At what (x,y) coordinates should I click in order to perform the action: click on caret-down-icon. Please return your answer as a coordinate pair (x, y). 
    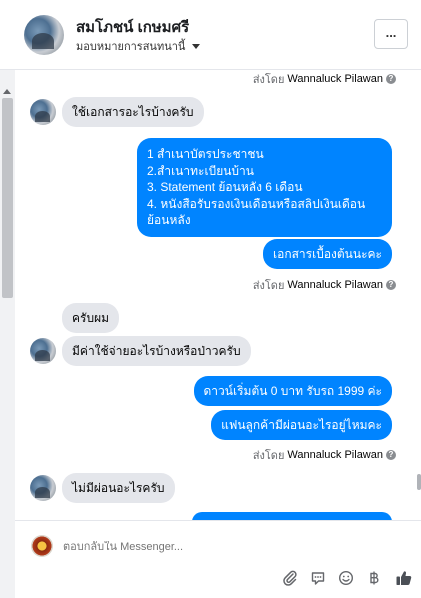
    Looking at the image, I should click on (196, 46).